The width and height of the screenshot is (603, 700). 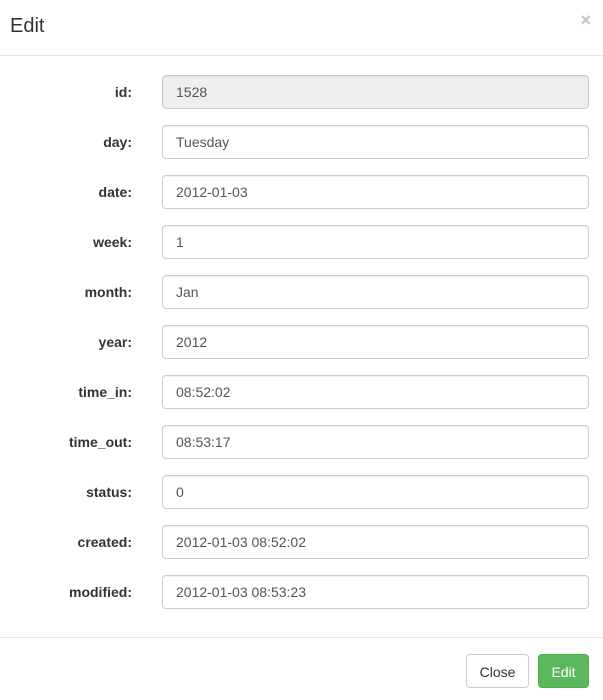 I want to click on form-row-time-in: time_in:, so click(x=301, y=392).